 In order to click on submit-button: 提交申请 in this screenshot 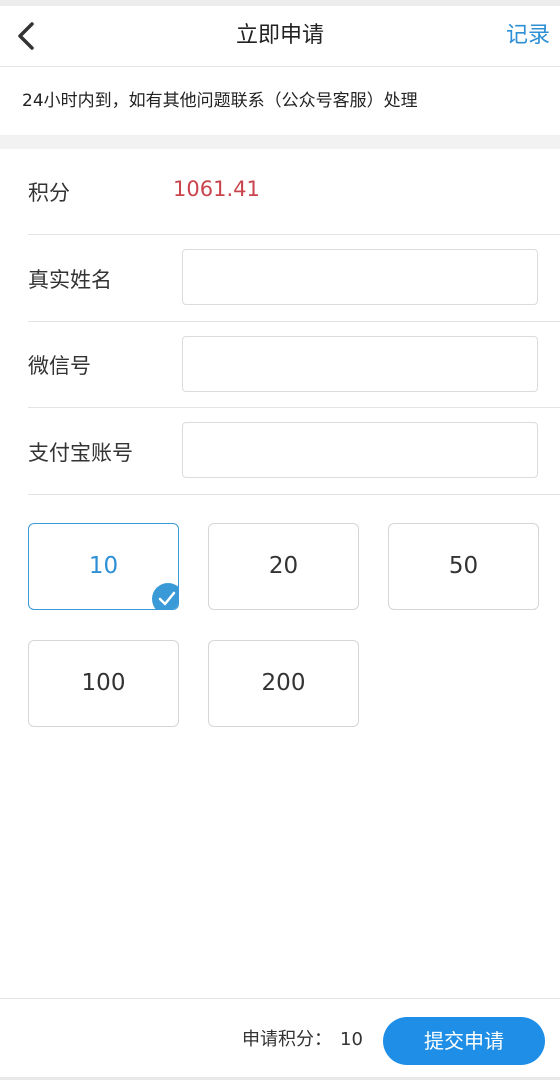, I will do `click(464, 1041)`.